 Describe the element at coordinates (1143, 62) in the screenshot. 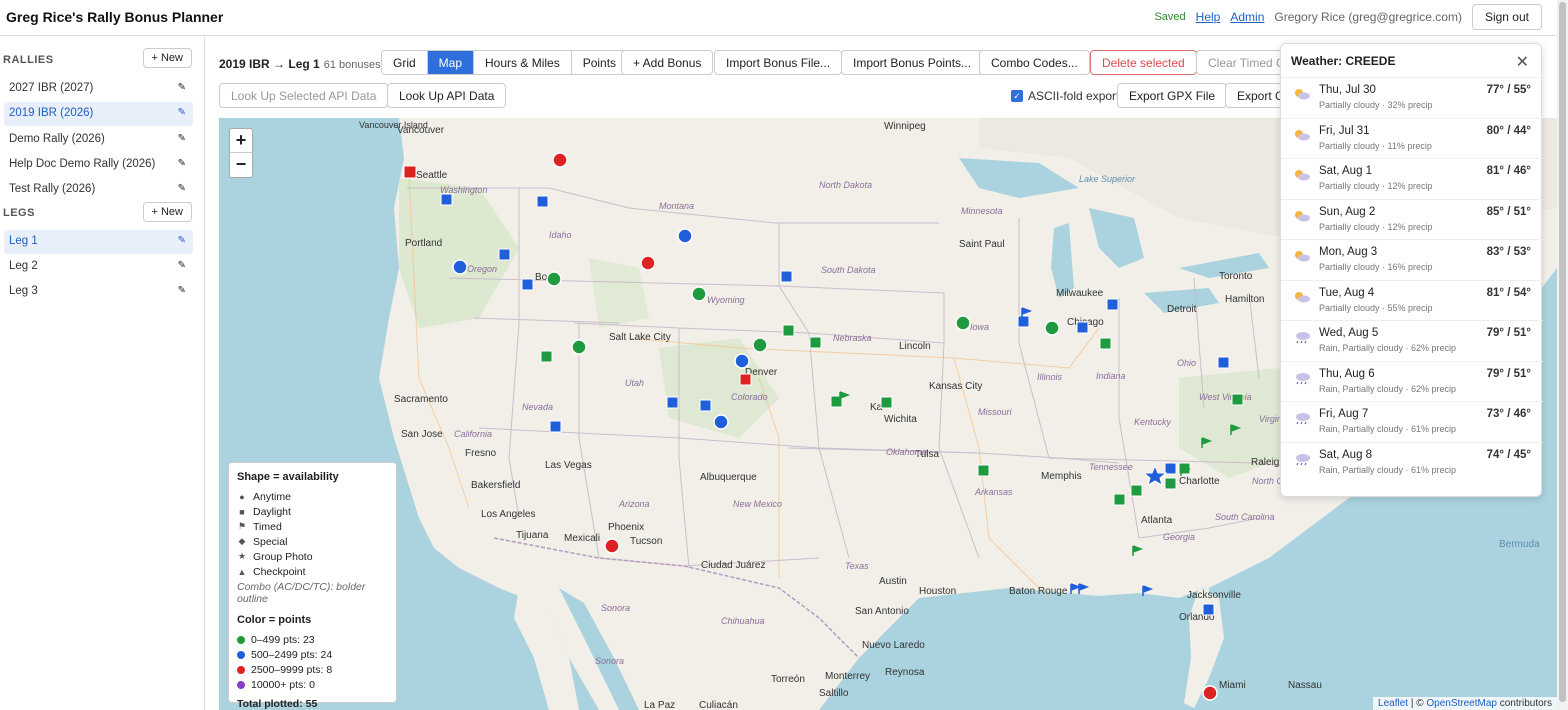

I see `delete-selected-button: Delete selected` at that location.